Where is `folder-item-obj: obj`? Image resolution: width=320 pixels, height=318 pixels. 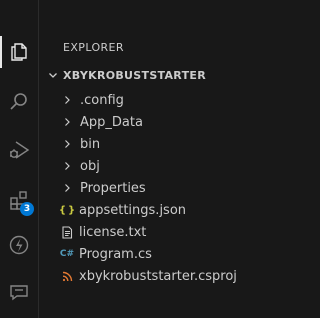 folder-item-obj: obj is located at coordinates (154, 166).